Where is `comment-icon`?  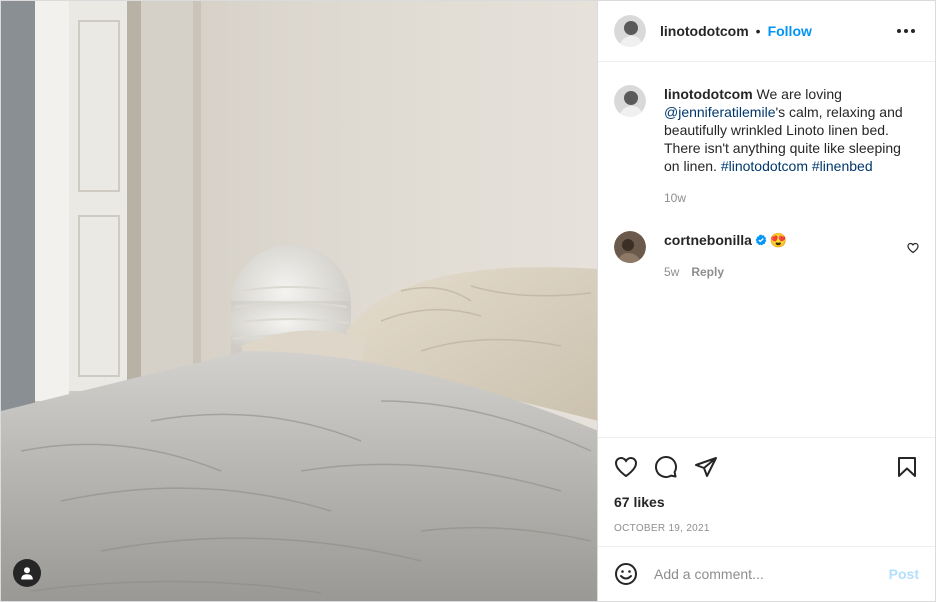
comment-icon is located at coordinates (666, 467).